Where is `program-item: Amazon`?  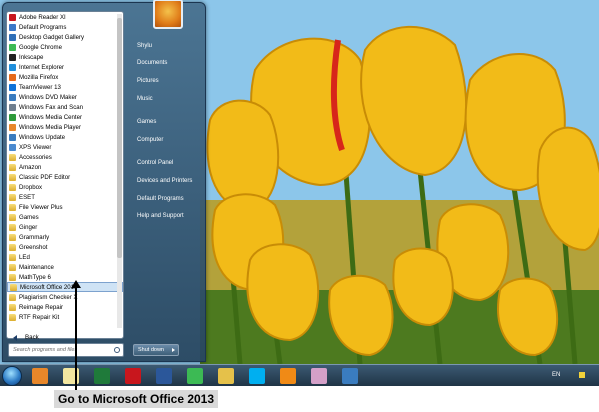 program-item: Amazon is located at coordinates (65, 167).